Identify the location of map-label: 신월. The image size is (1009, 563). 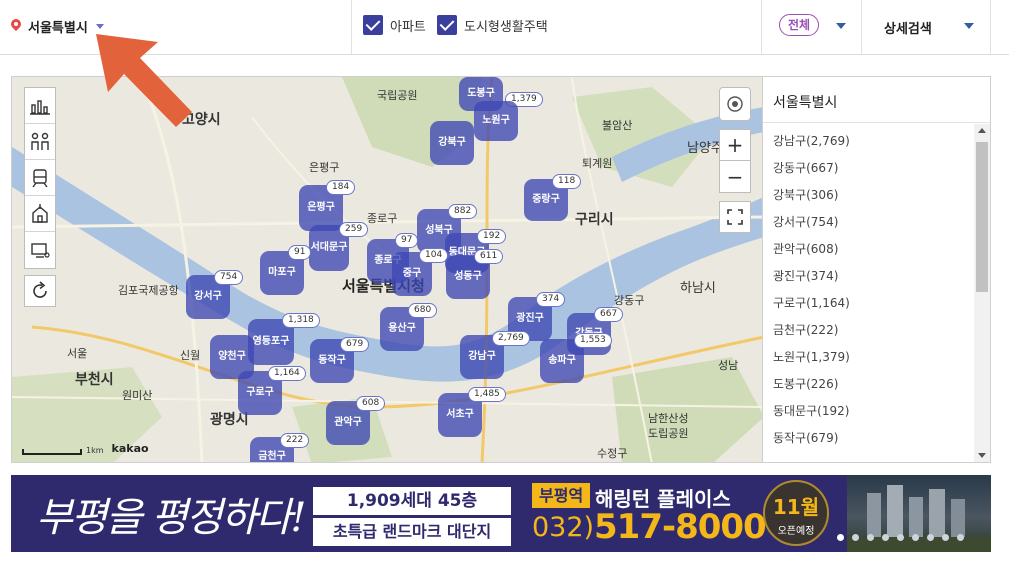
(190, 355).